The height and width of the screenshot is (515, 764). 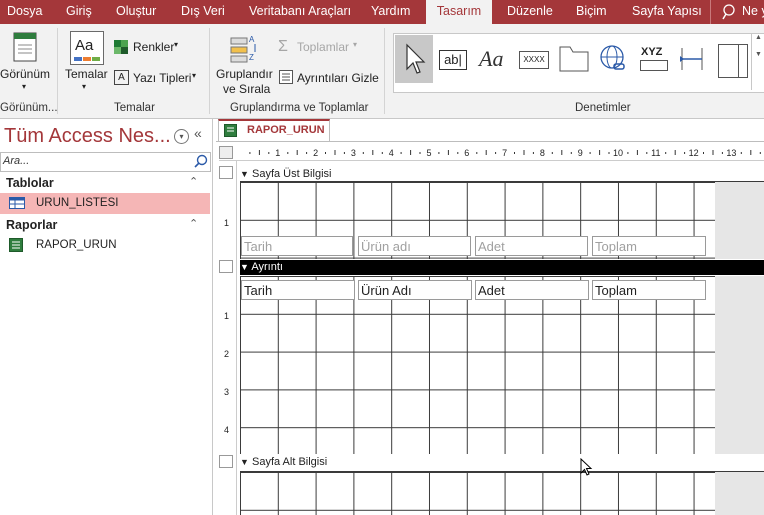 What do you see at coordinates (198, 133) in the screenshot?
I see `nav-collapse-icon: «` at bounding box center [198, 133].